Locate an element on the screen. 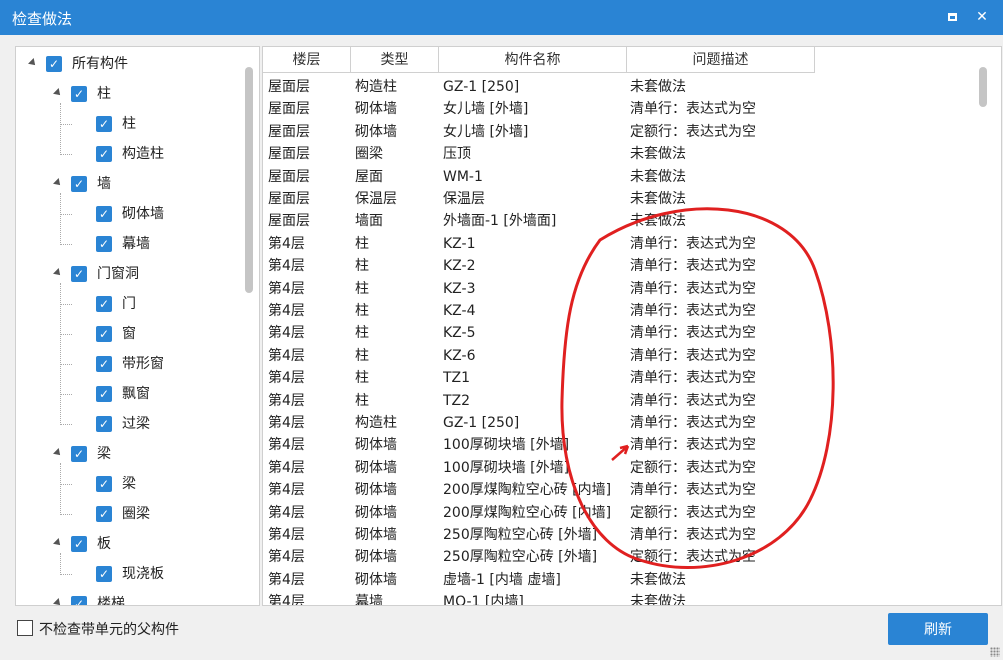 Image resolution: width=1003 pixels, height=660 pixels. tree-item: ✓ 过梁 is located at coordinates (126, 424).